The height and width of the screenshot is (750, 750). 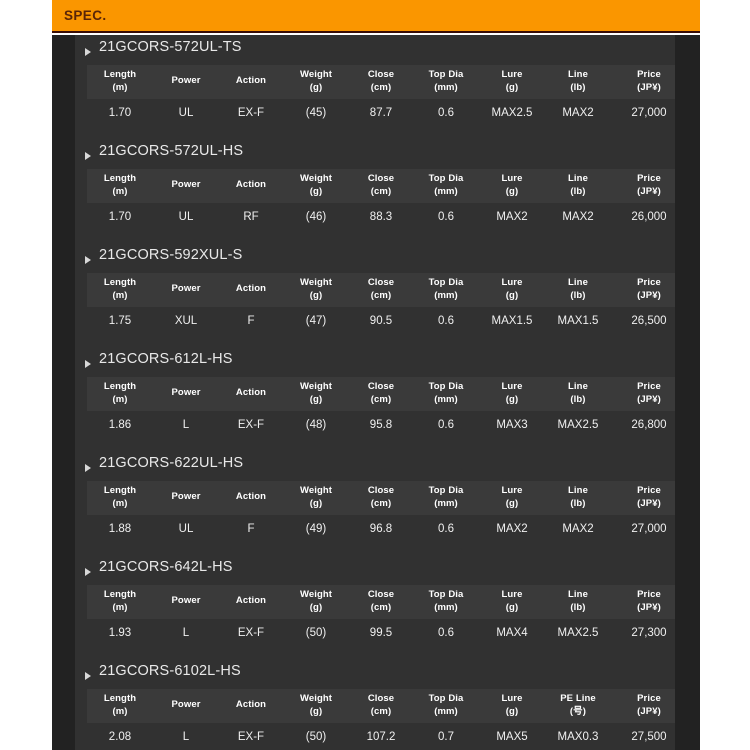 I want to click on spec-group-toggle: 21GCORS-642L-HS, so click(x=375, y=570).